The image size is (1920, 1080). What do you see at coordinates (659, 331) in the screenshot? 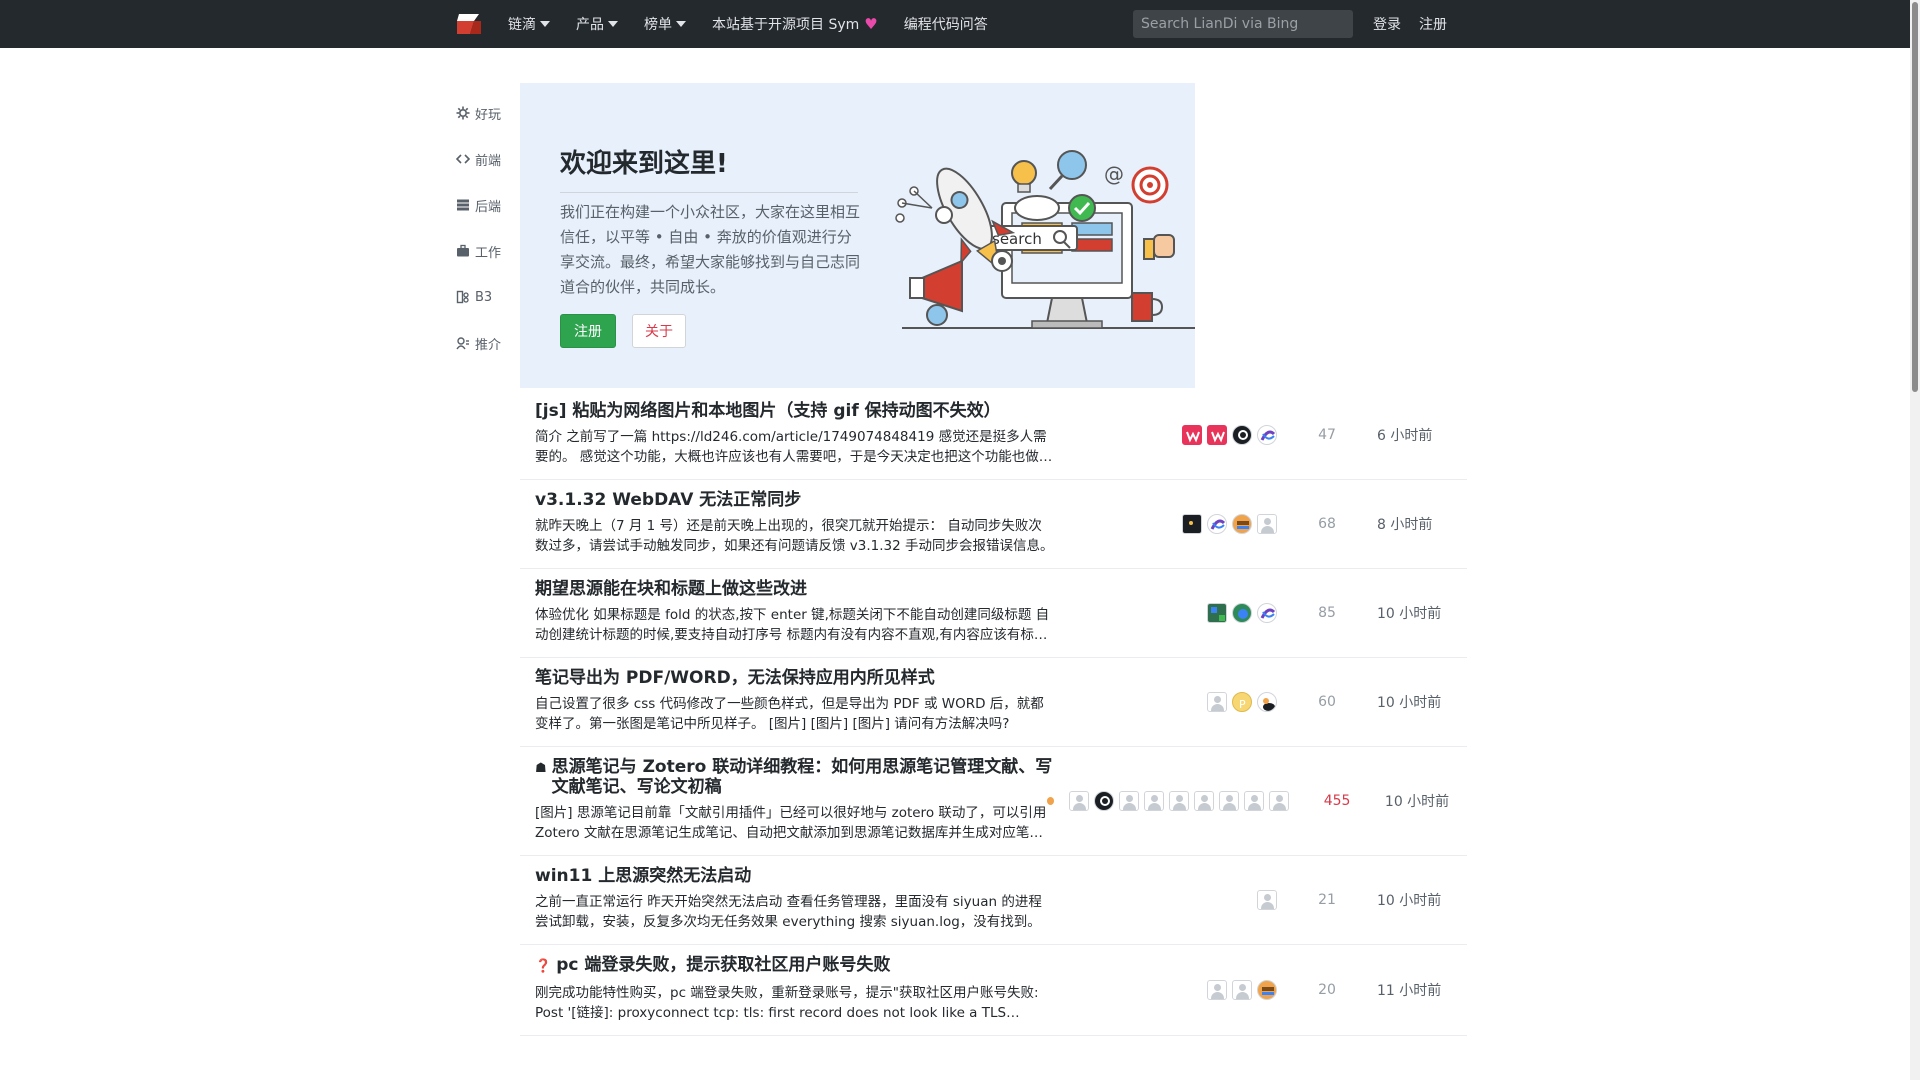
I see `hero-about-button: 关于` at bounding box center [659, 331].